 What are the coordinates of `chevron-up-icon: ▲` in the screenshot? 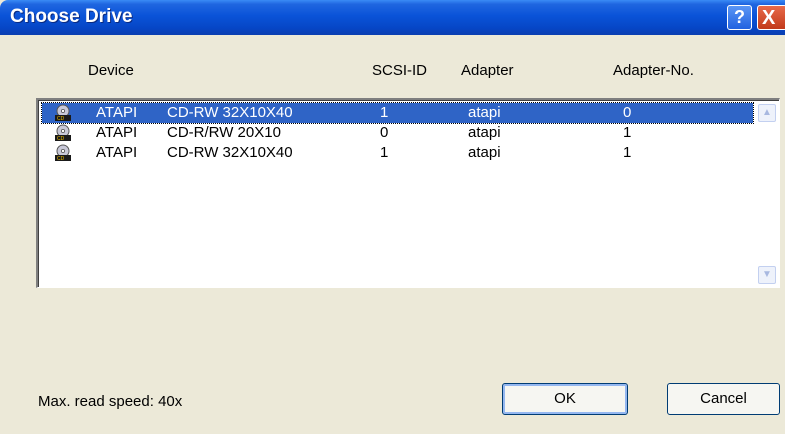 It's located at (767, 112).